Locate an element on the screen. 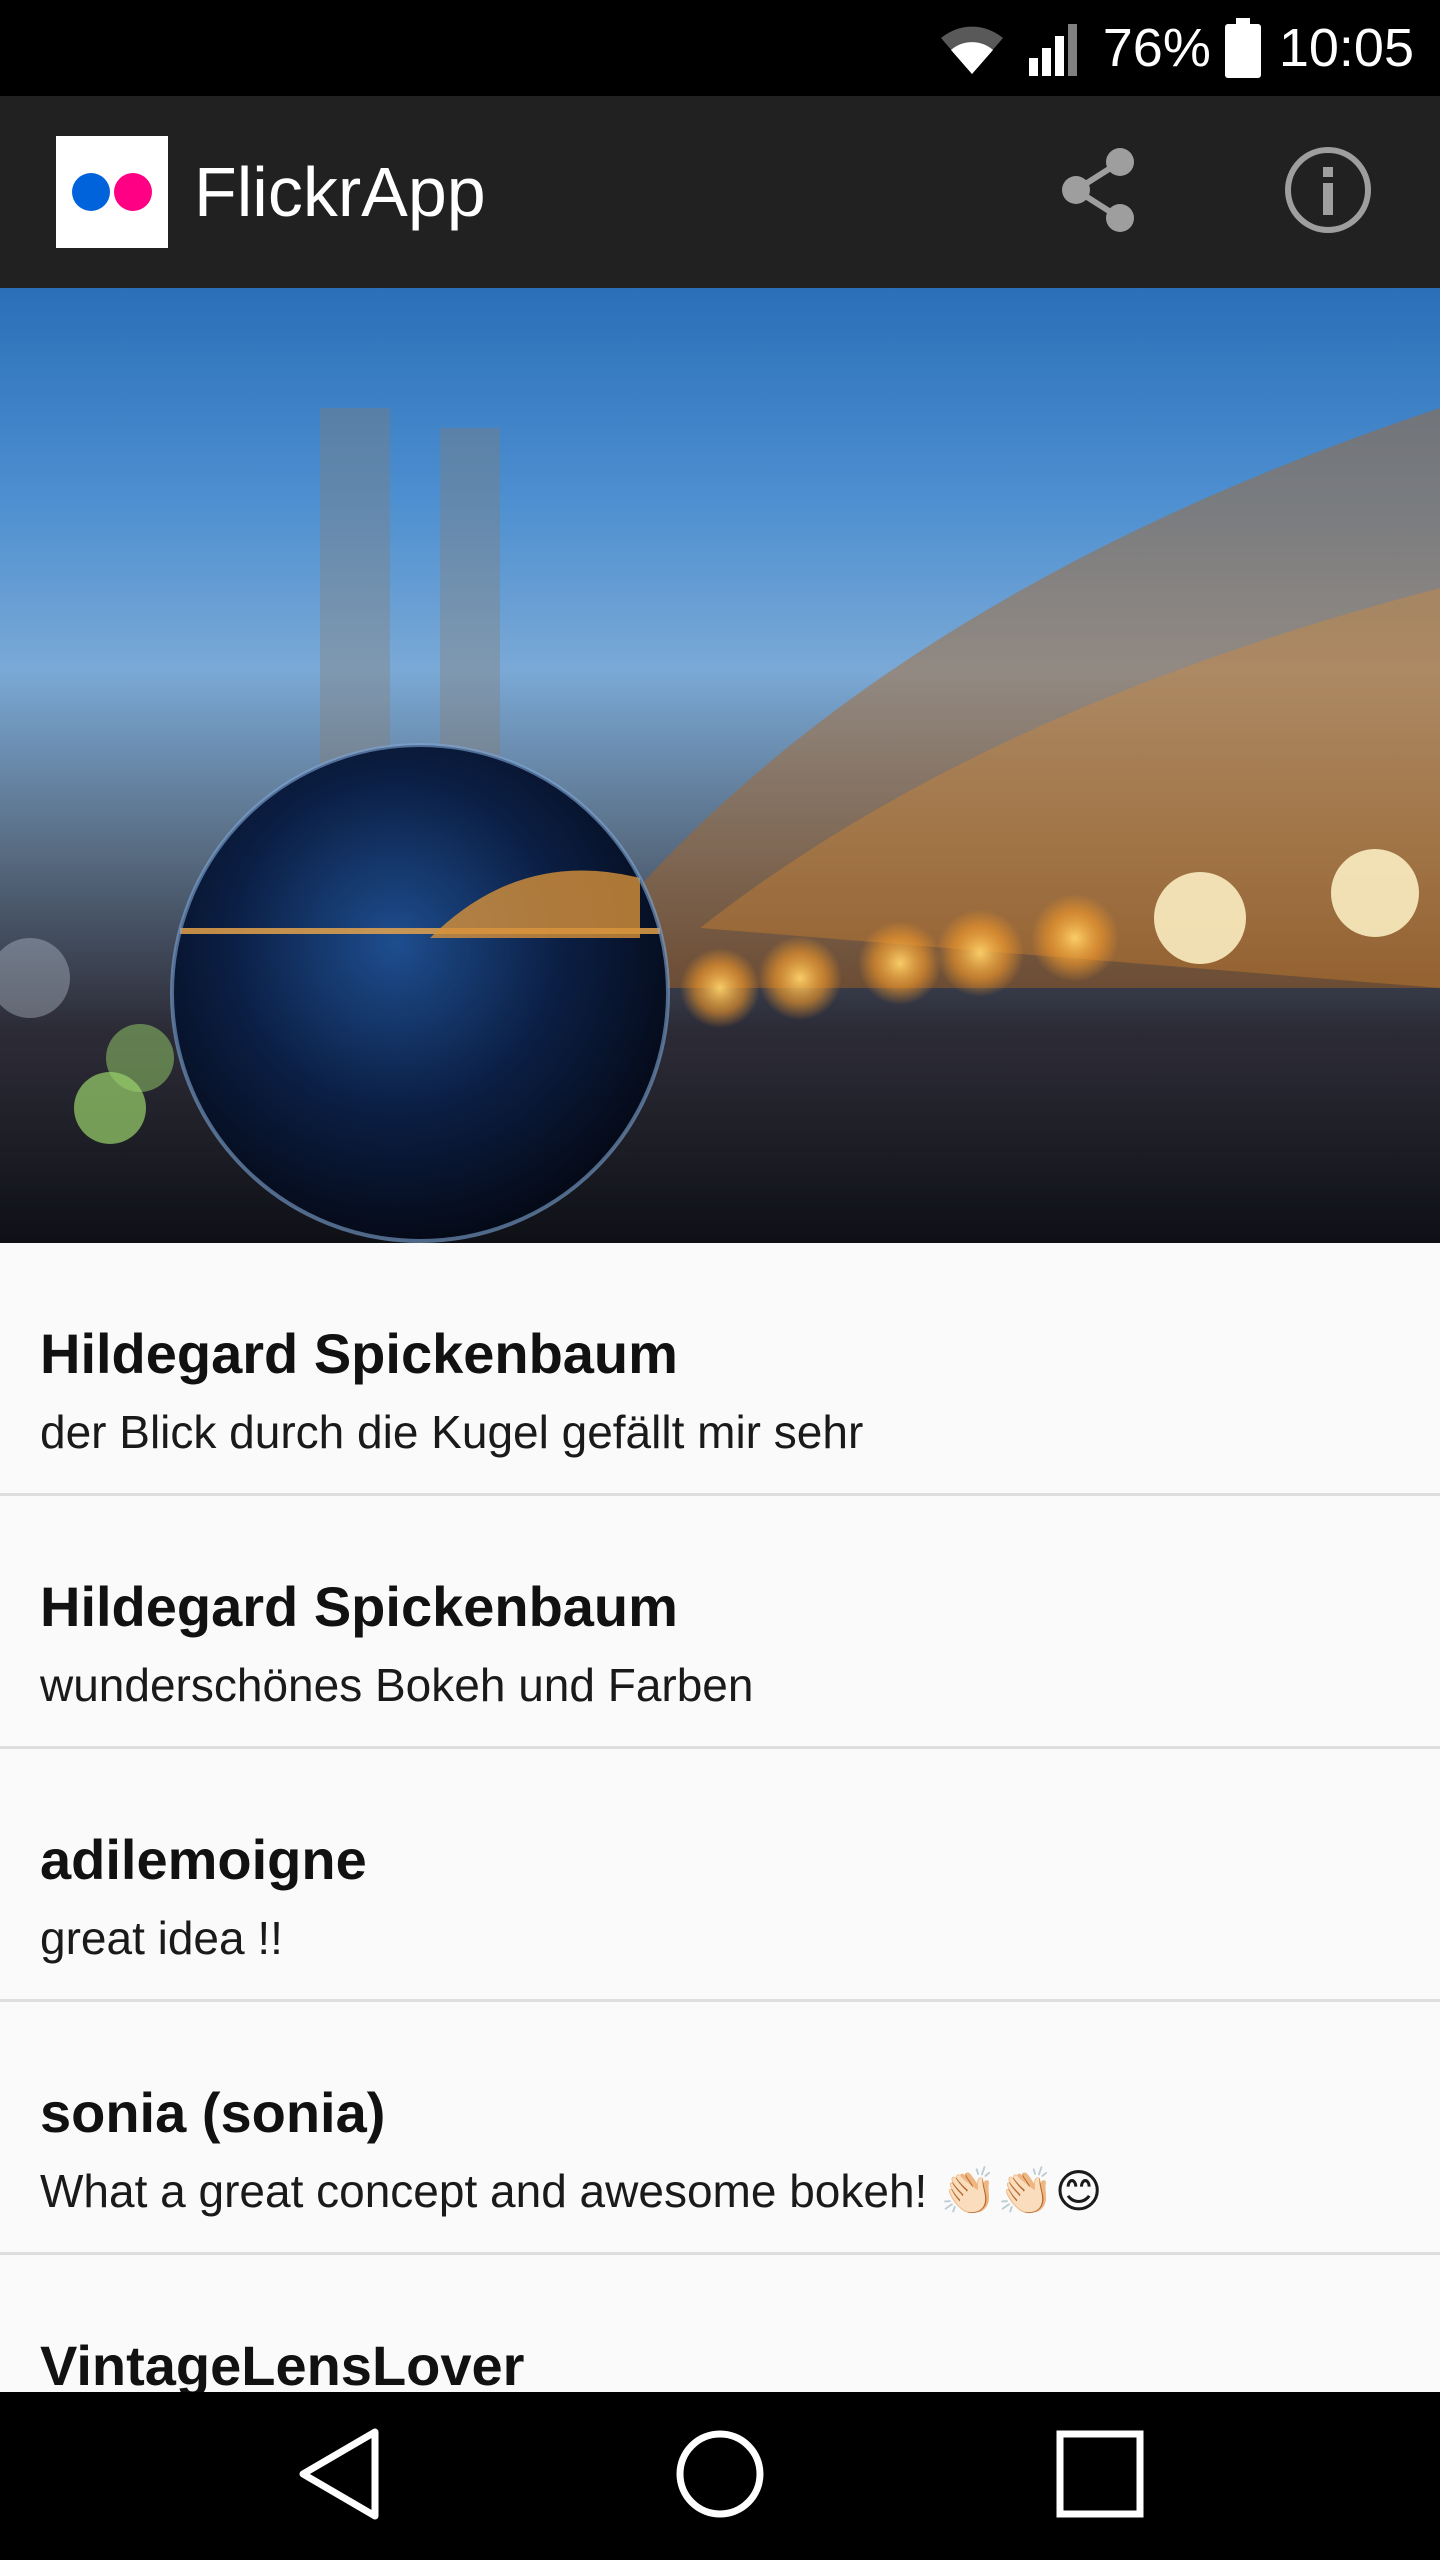 The height and width of the screenshot is (2560, 1440). comment-text: great idea !! is located at coordinates (161, 1938).